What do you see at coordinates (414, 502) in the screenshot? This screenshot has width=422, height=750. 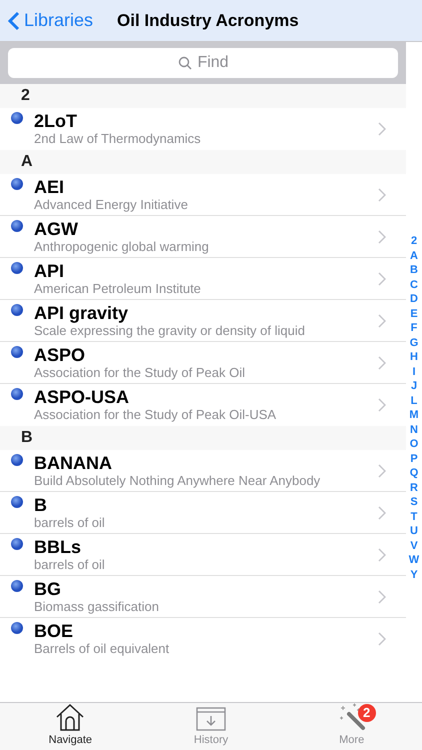 I see `index-letter: S` at bounding box center [414, 502].